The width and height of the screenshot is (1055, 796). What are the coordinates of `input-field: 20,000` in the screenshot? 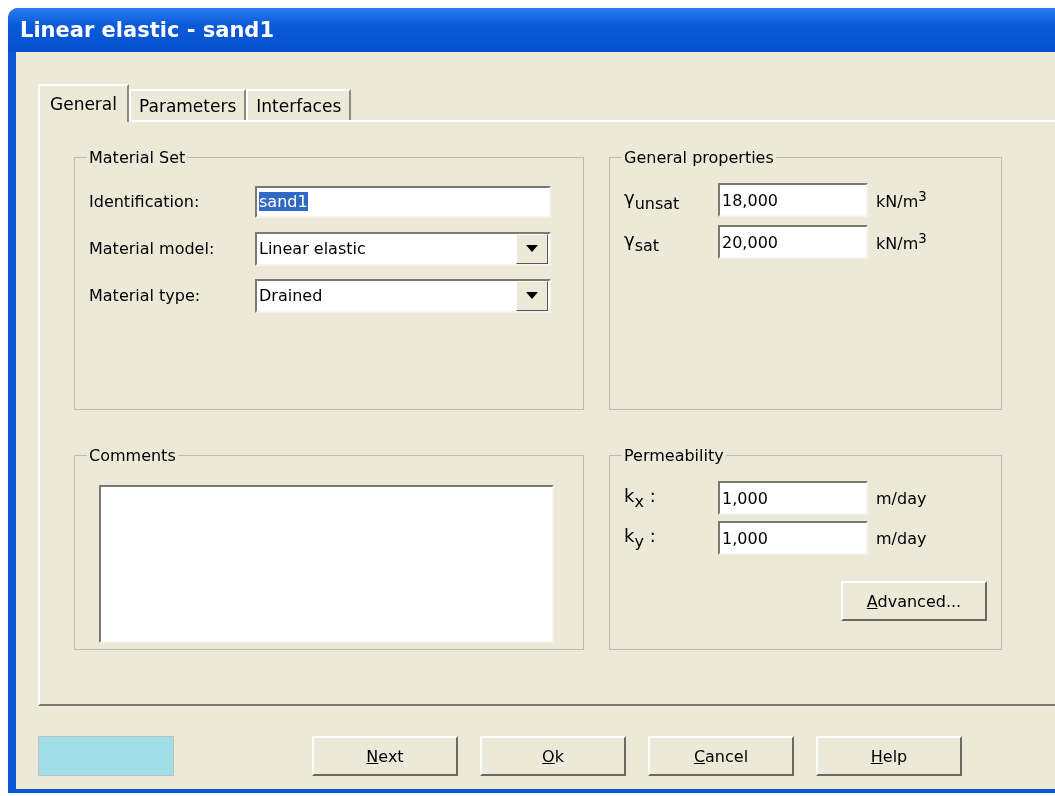 It's located at (793, 242).